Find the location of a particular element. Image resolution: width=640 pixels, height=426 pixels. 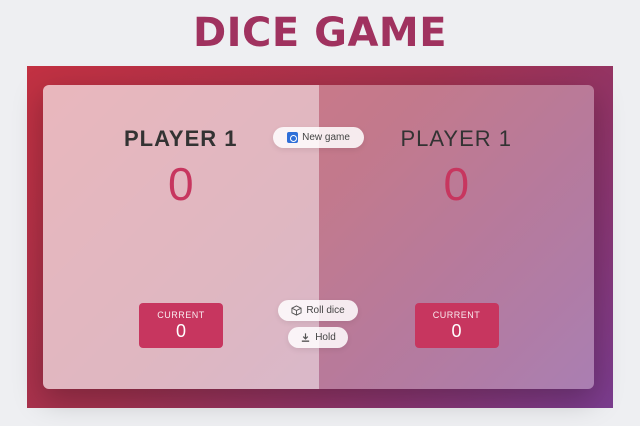

player-2-current-score: 0 is located at coordinates (456, 331).